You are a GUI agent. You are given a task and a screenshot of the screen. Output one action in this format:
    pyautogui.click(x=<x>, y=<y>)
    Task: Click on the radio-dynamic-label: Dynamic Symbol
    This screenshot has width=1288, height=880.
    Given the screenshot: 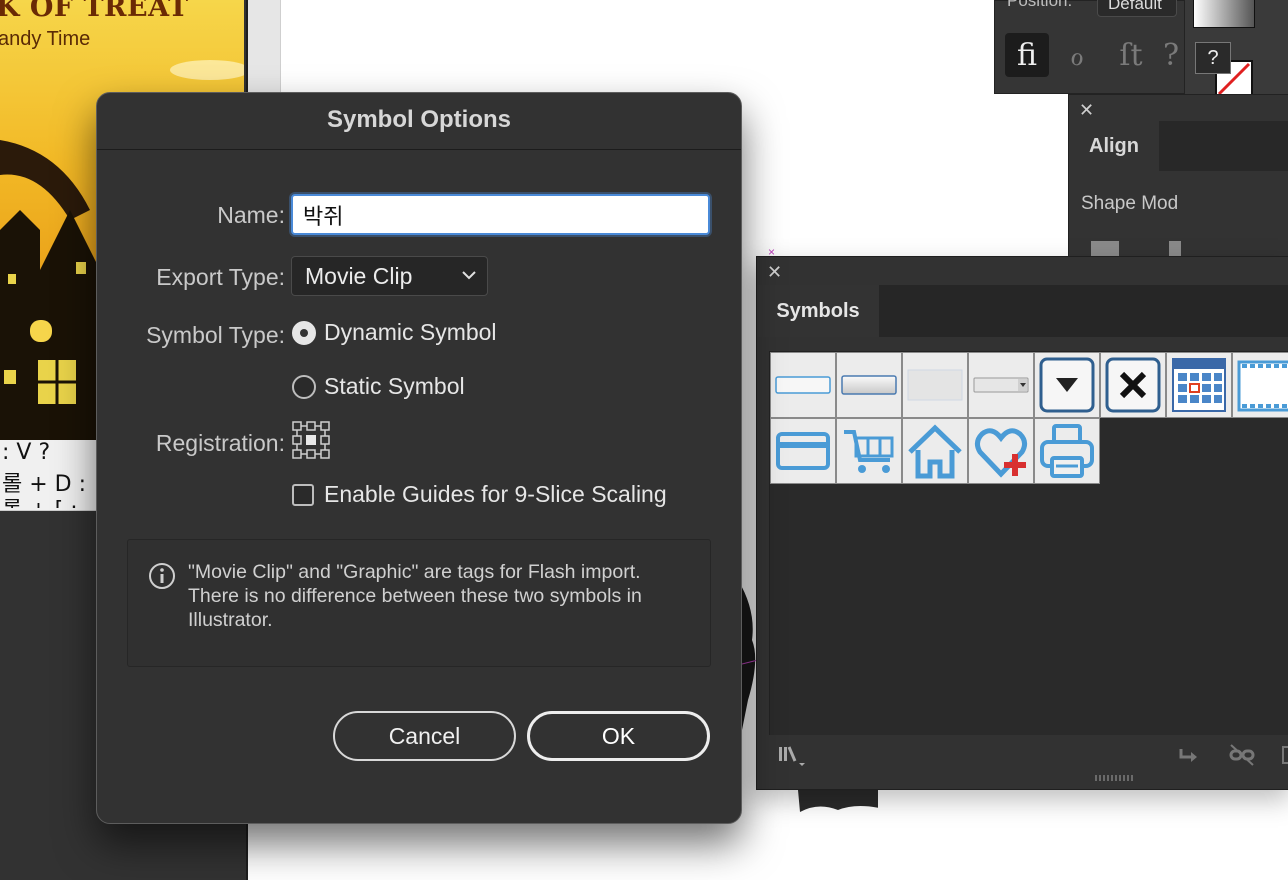 What is the action you would take?
    pyautogui.click(x=410, y=332)
    